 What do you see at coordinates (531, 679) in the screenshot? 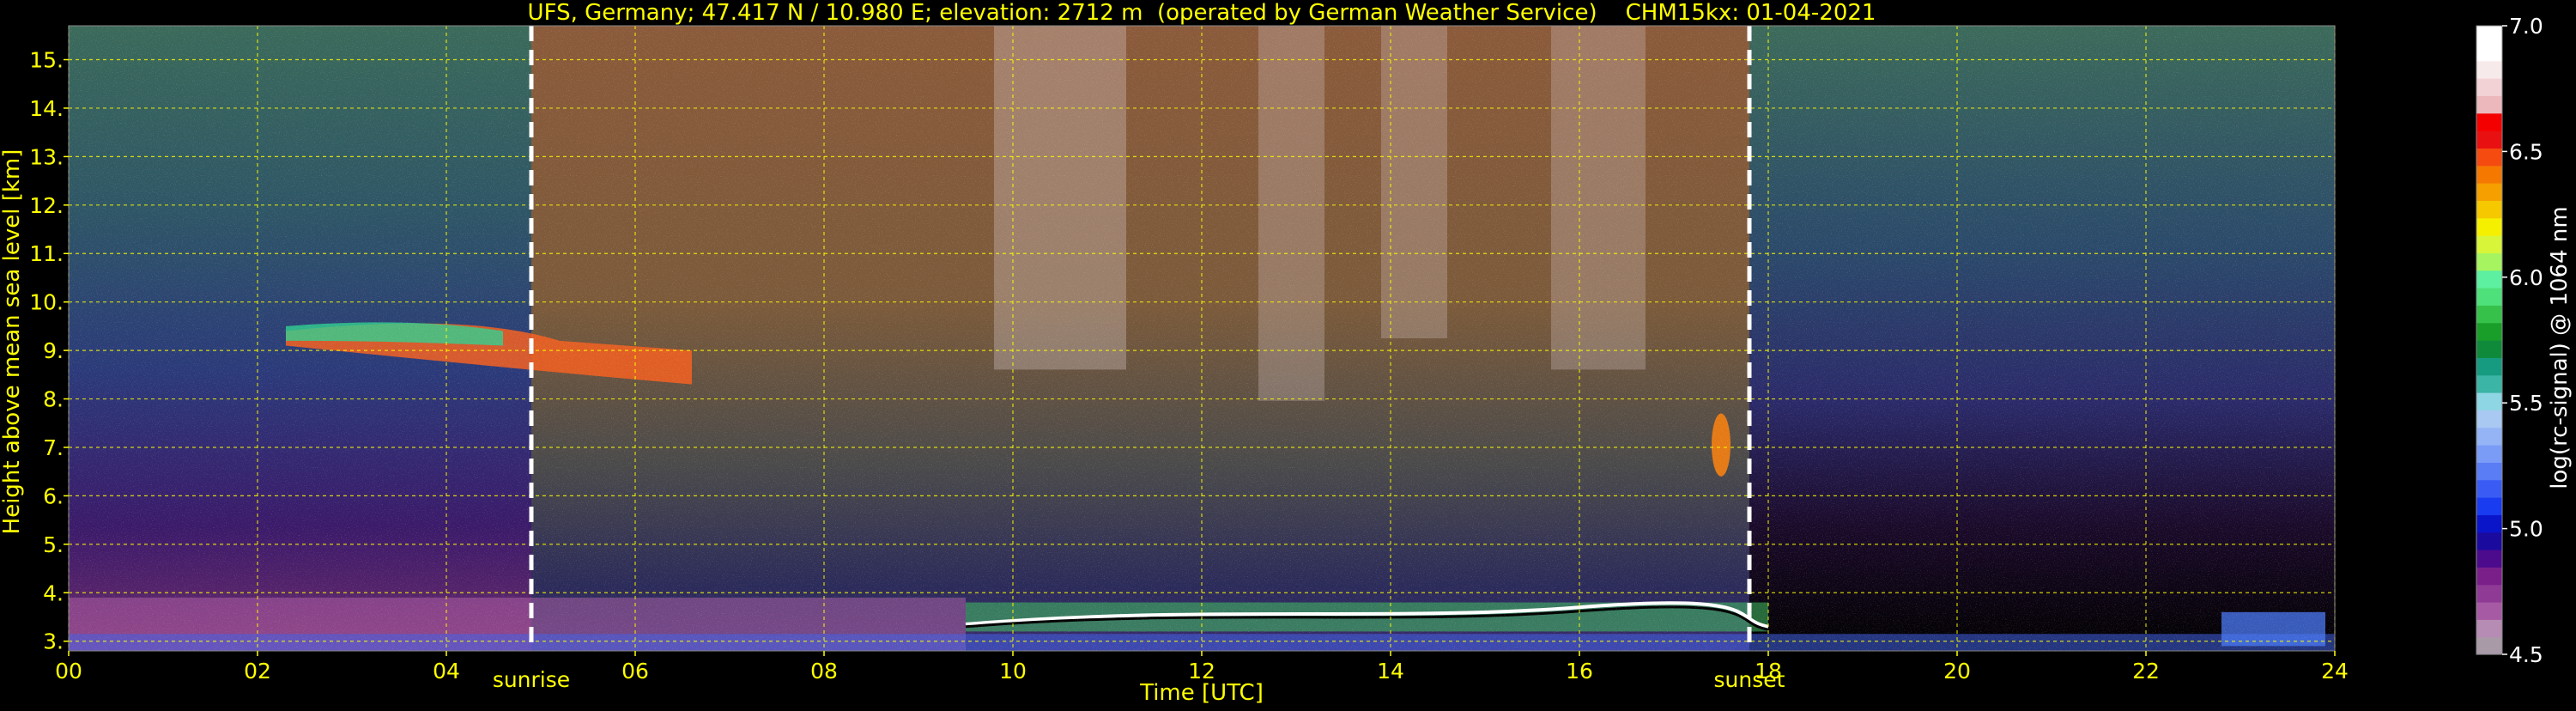
I see `marker-label-sunrise: sunrise` at bounding box center [531, 679].